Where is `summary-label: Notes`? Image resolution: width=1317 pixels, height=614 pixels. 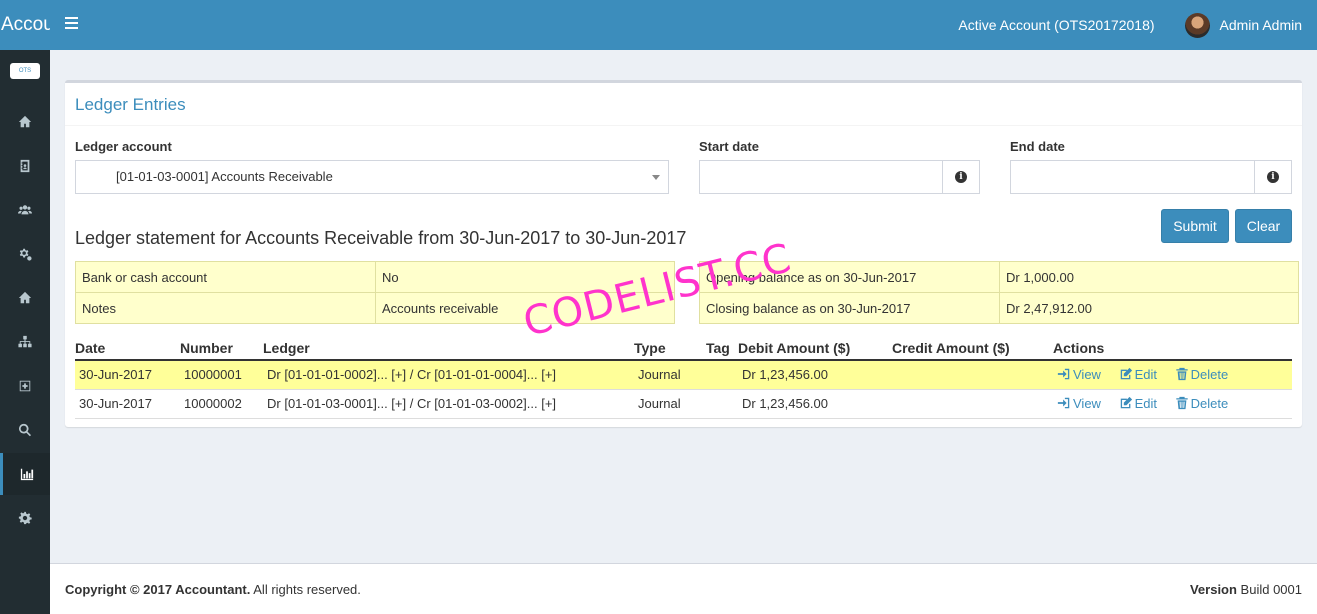
summary-label: Notes is located at coordinates (225, 308).